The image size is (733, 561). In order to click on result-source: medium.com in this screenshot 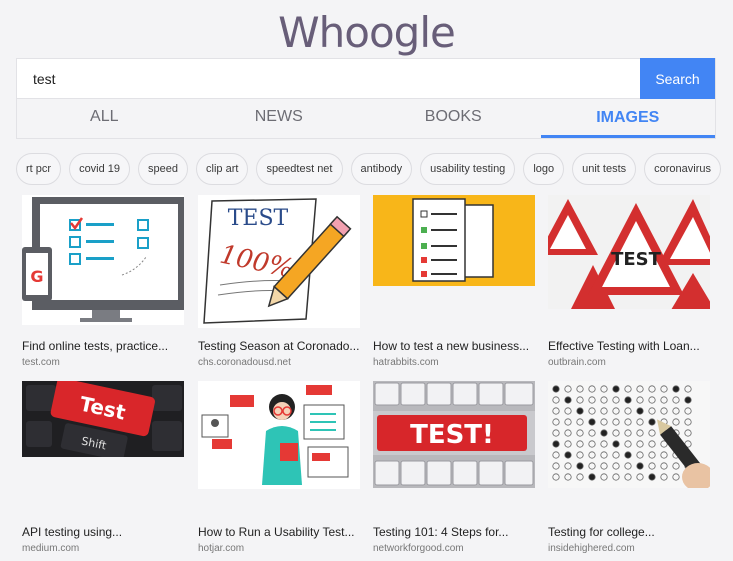, I will do `click(51, 548)`.